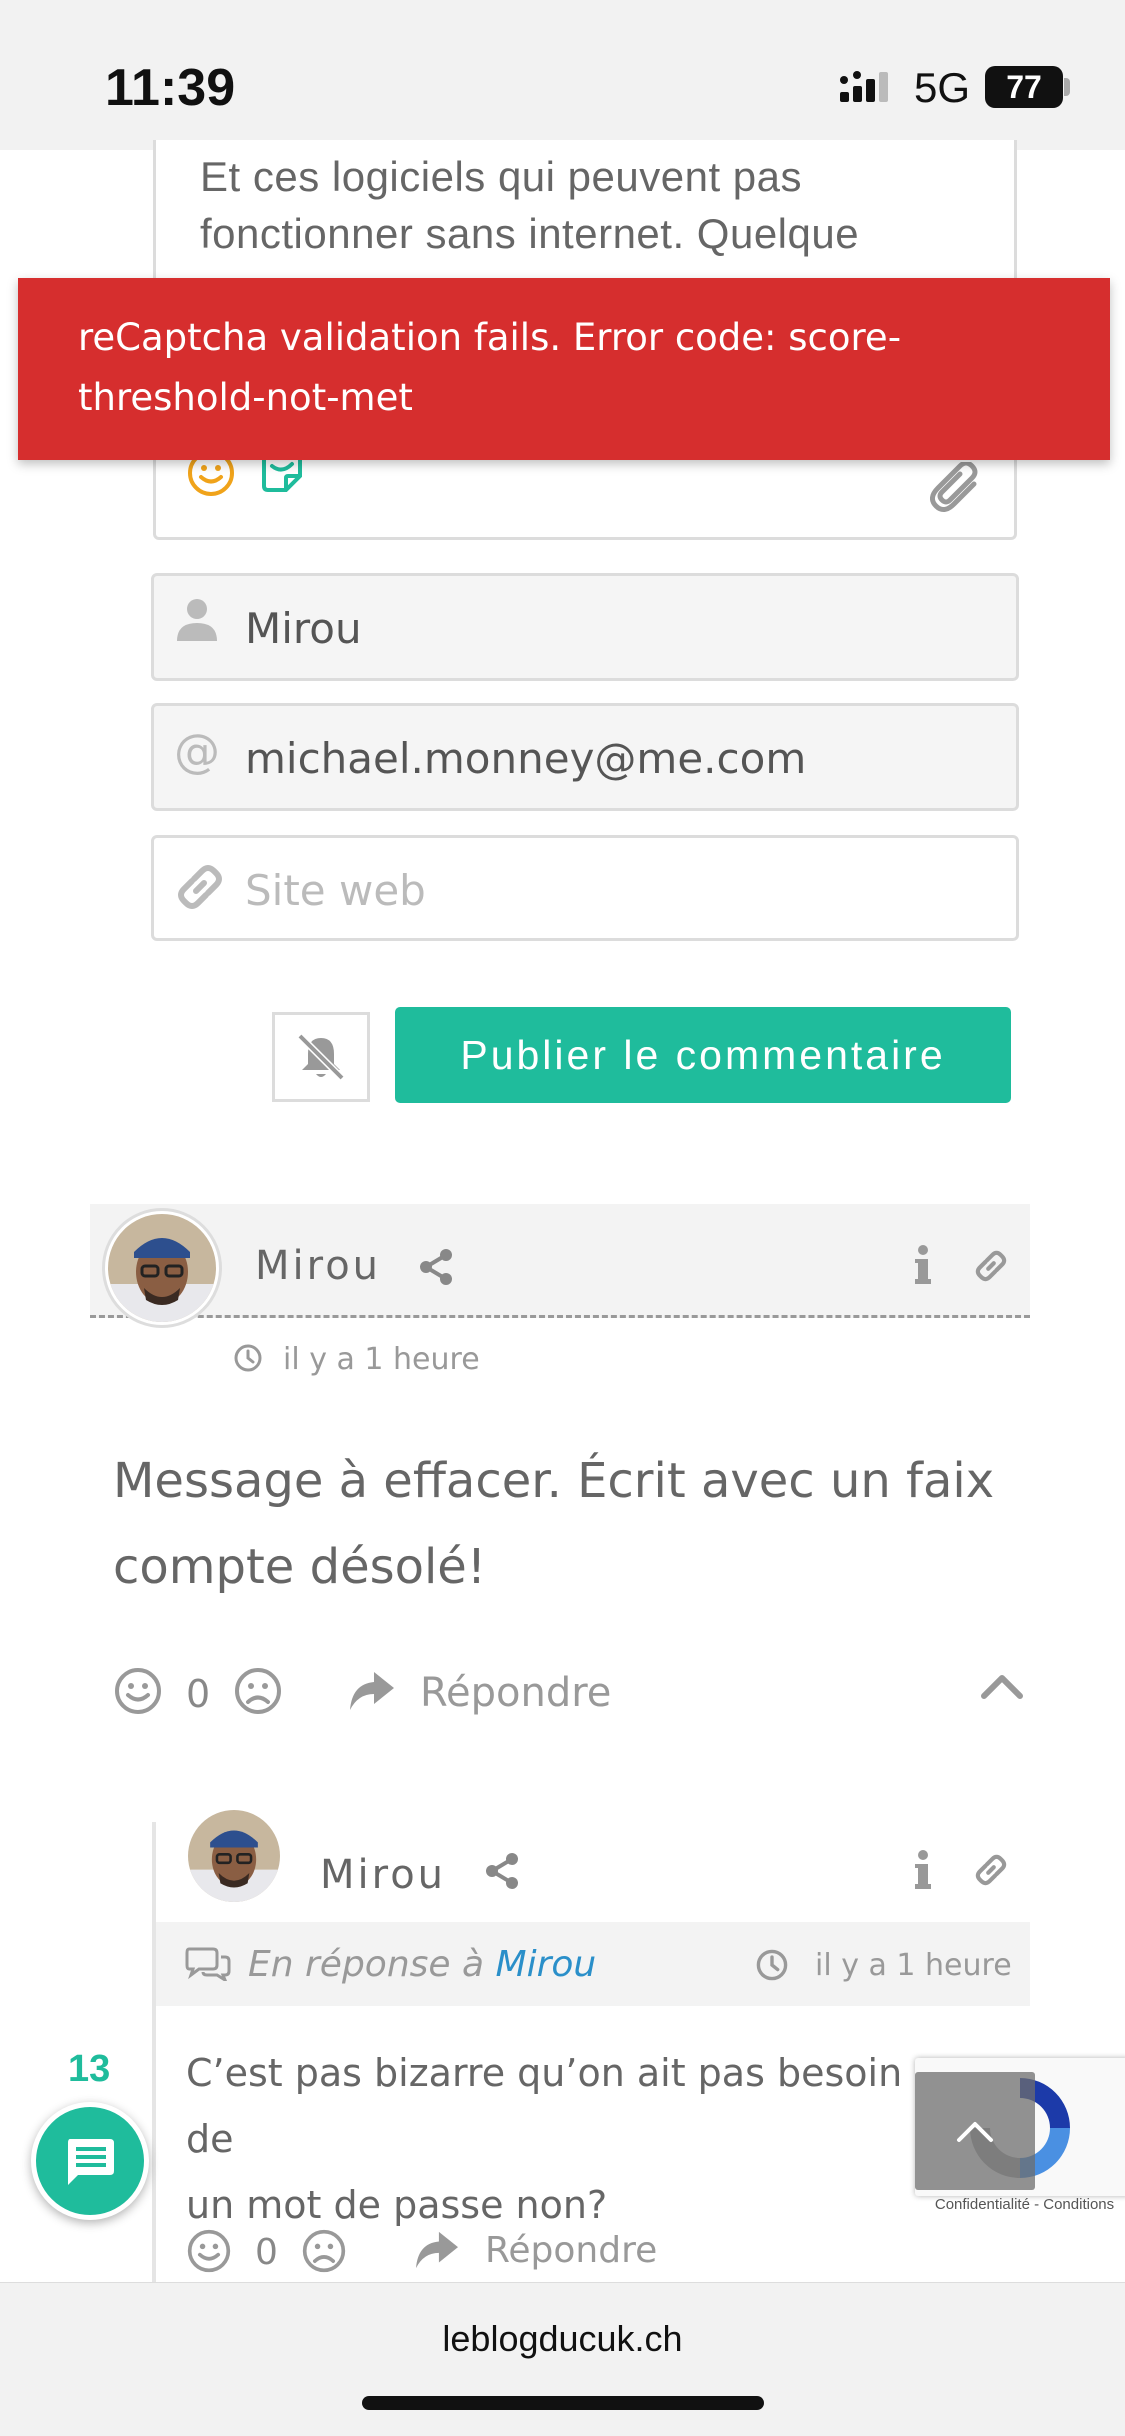 The width and height of the screenshot is (1125, 2436). Describe the element at coordinates (1067, 87) in the screenshot. I see `battery-cap` at that location.